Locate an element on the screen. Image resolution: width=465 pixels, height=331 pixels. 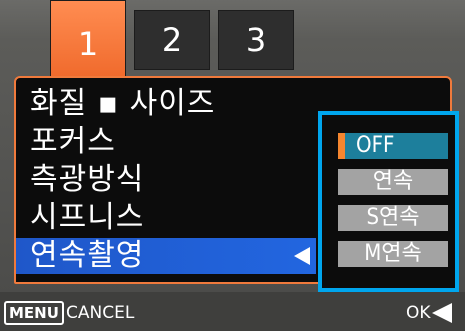
footer-bar: MENU CANCEL OK is located at coordinates (232, 311).